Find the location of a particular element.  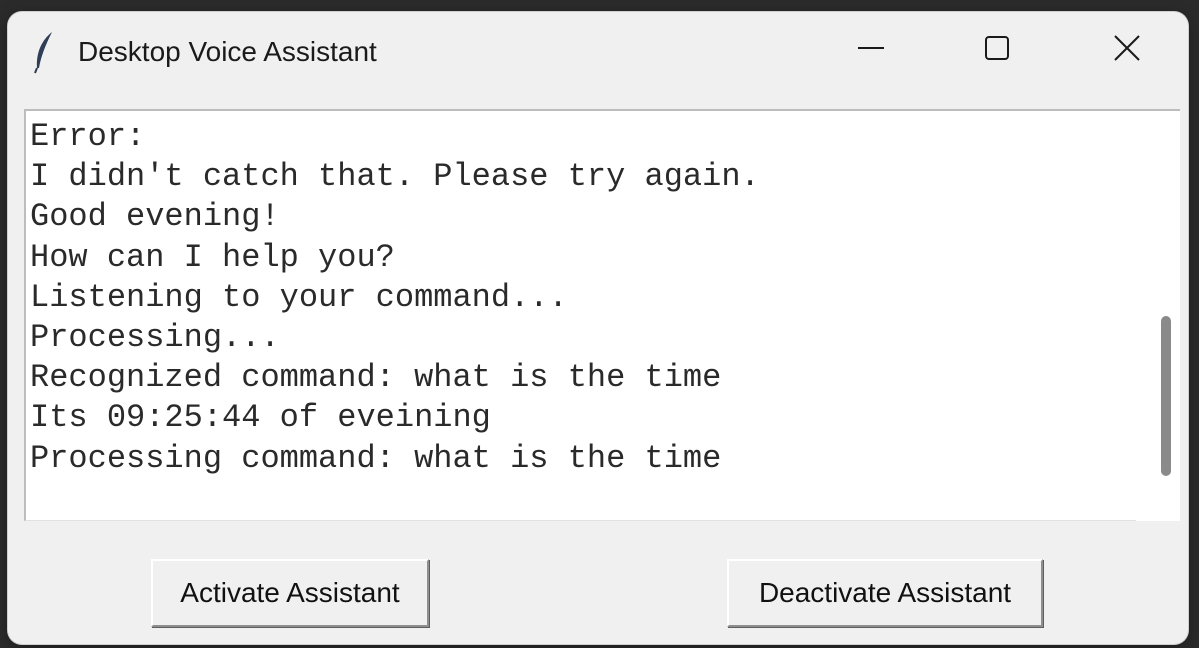

log-line: Error: is located at coordinates (88, 136).